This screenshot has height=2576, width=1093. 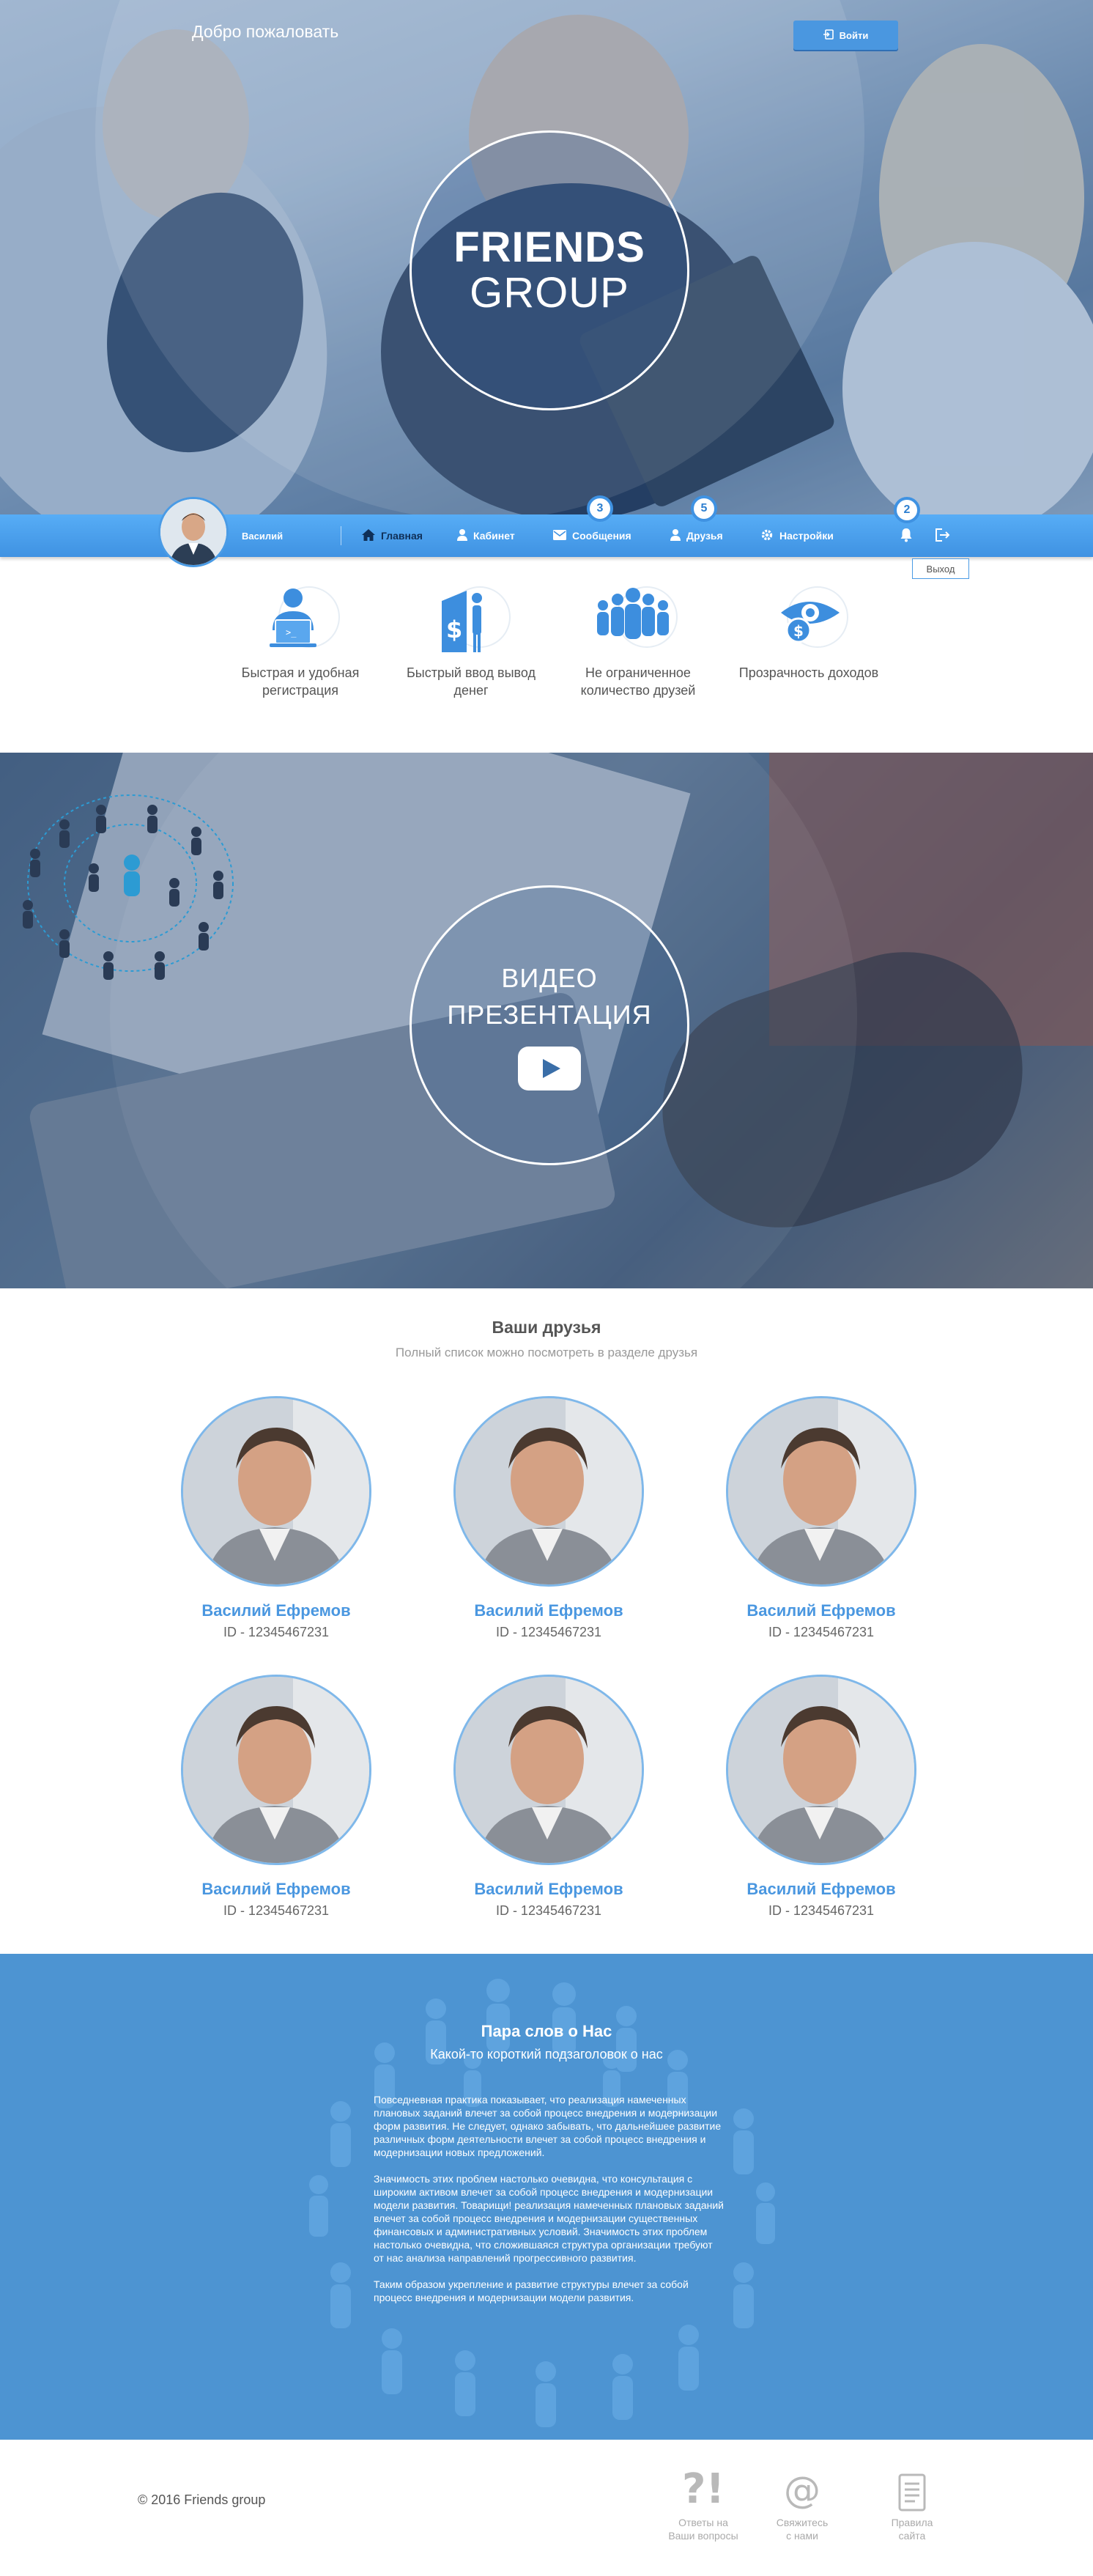 I want to click on user-icon, so click(x=462, y=535).